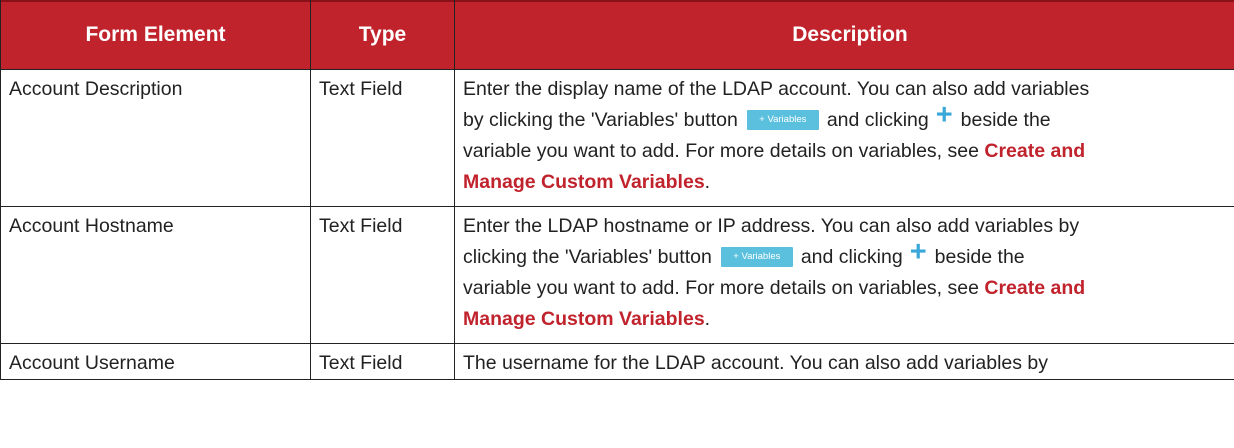 The height and width of the screenshot is (448, 1234). I want to click on description-text: clicking the 'Variables' button, so click(587, 257).